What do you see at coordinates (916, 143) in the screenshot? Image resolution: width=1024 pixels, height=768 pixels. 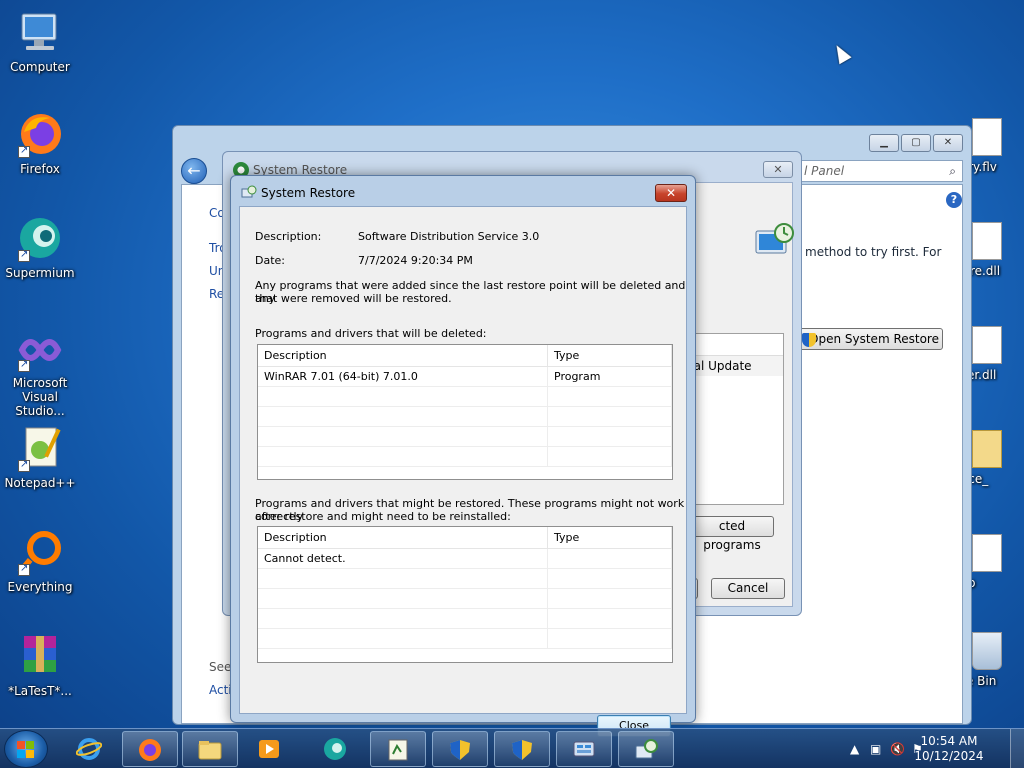 I see `maximize-button: ▢` at bounding box center [916, 143].